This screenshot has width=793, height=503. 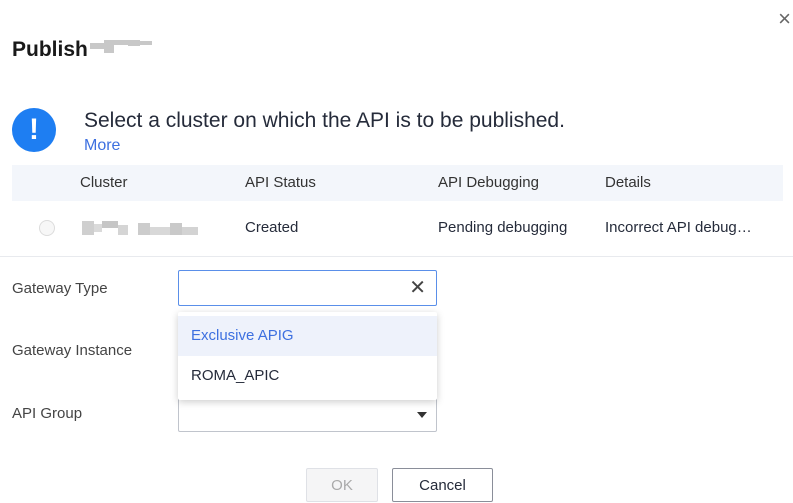 I want to click on dialog-title: Publish, so click(x=50, y=49).